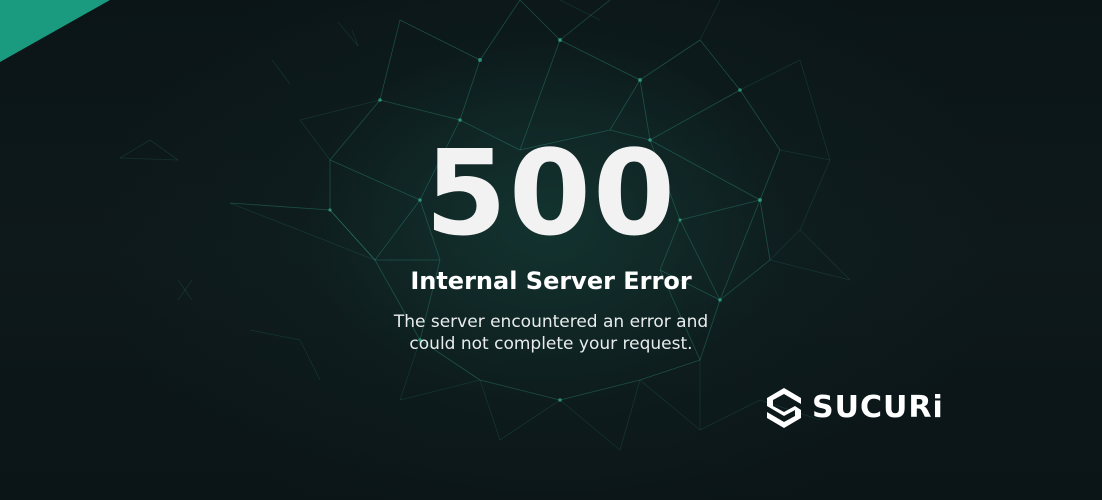  What do you see at coordinates (784, 408) in the screenshot?
I see `sucuri-shield-icon` at bounding box center [784, 408].